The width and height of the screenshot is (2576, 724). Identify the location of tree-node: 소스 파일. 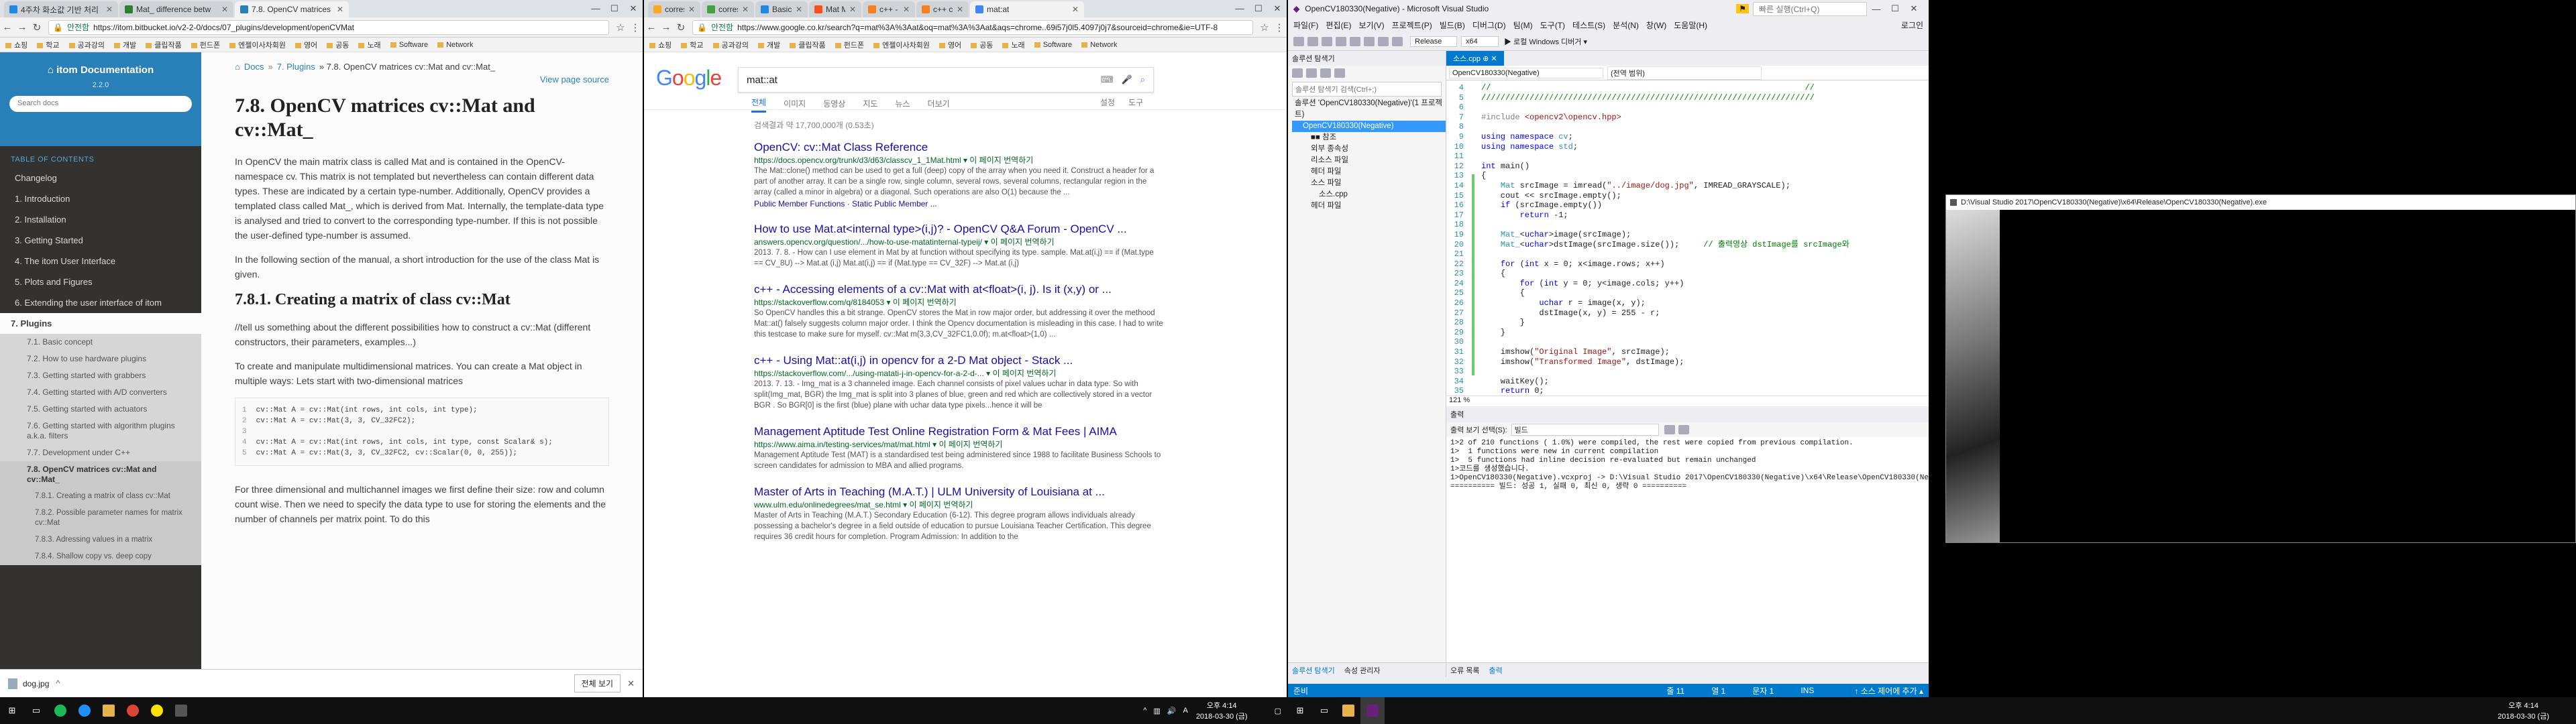
(1369, 183).